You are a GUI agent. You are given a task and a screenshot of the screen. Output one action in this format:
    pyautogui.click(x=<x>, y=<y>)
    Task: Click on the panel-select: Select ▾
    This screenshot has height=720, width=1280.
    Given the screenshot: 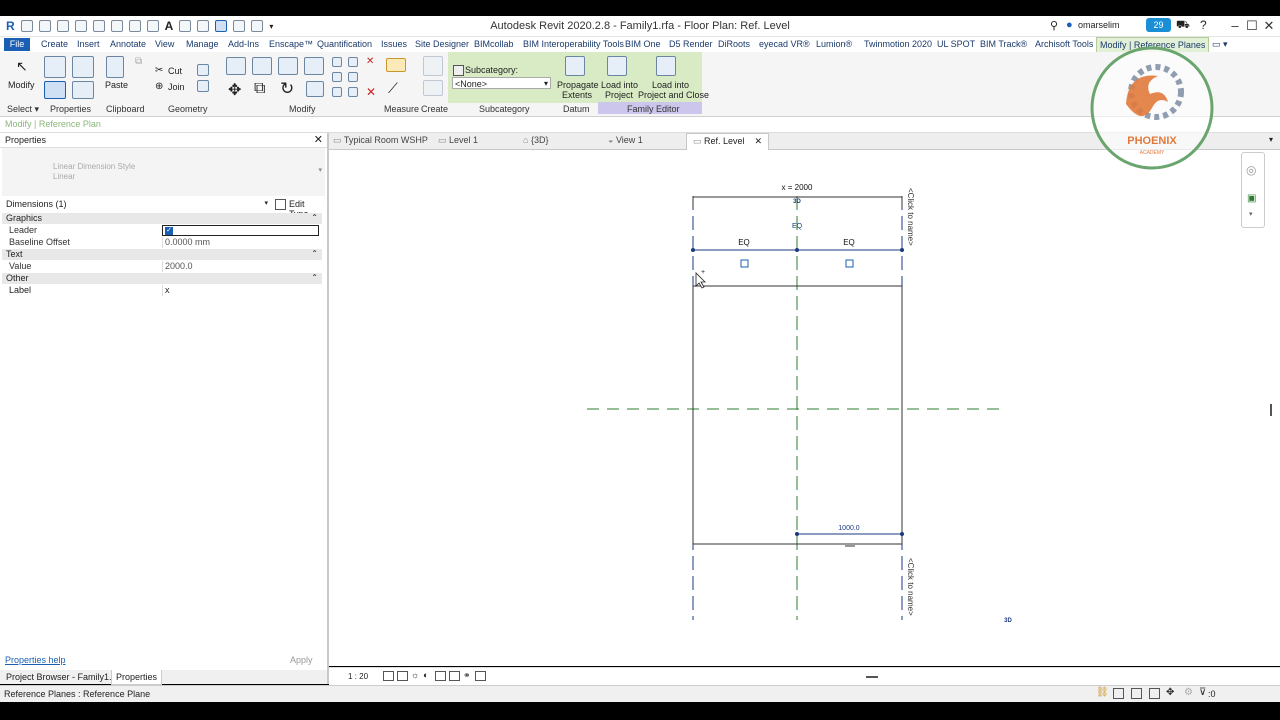 What is the action you would take?
    pyautogui.click(x=23, y=109)
    